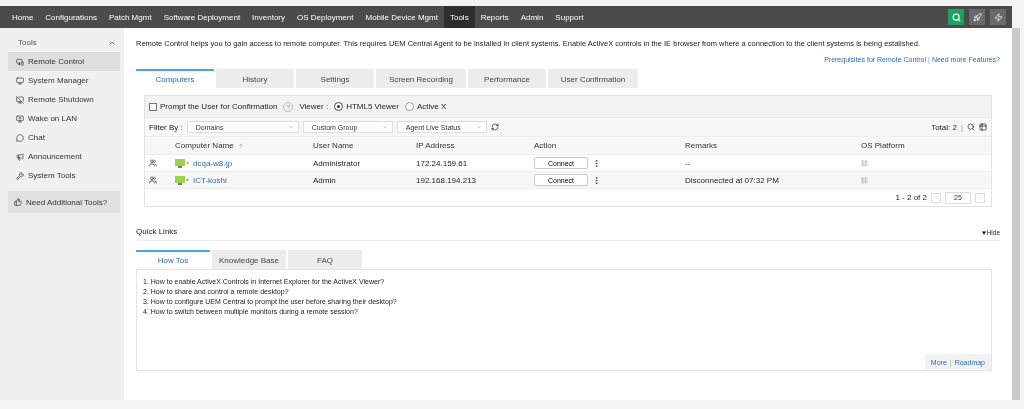 Image resolution: width=1024 pixels, height=409 pixels. I want to click on table-cell: Administrator, so click(337, 163).